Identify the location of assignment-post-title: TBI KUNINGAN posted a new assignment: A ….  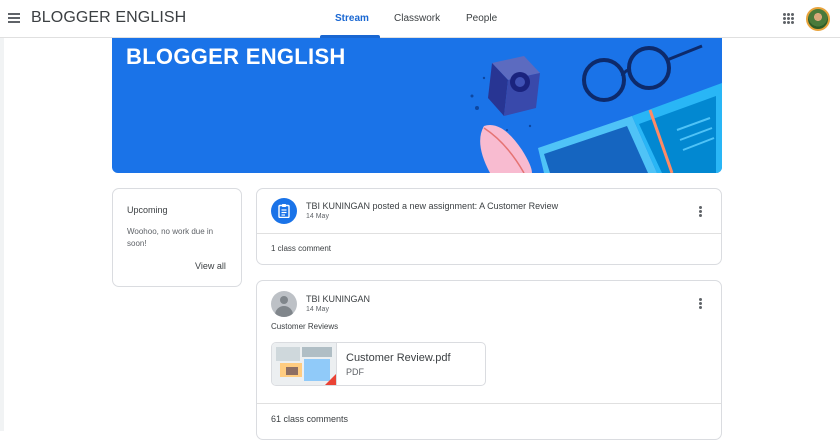
(432, 206).